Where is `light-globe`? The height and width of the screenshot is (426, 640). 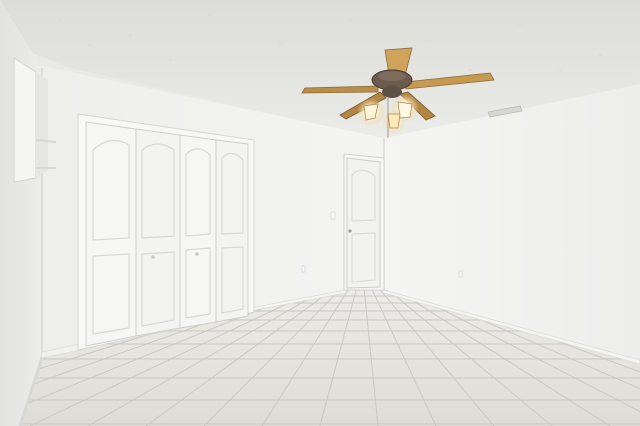
light-globe is located at coordinates (394, 121).